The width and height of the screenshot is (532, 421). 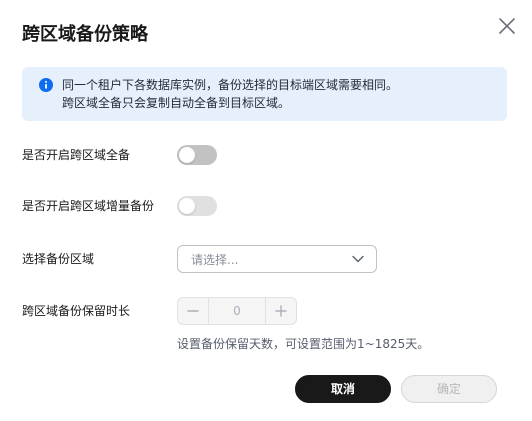 What do you see at coordinates (507, 26) in the screenshot?
I see `close-icon` at bounding box center [507, 26].